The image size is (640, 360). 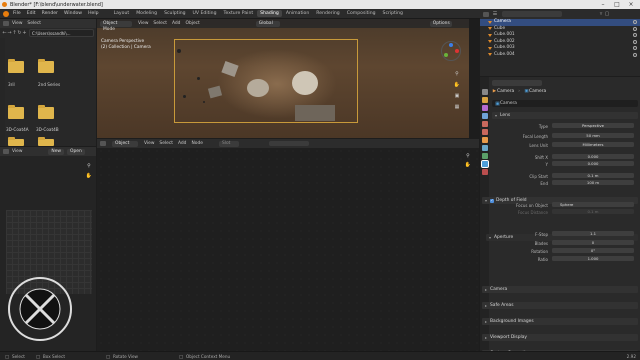 I want to click on type-dropdown: Perspective, so click(x=593, y=125).